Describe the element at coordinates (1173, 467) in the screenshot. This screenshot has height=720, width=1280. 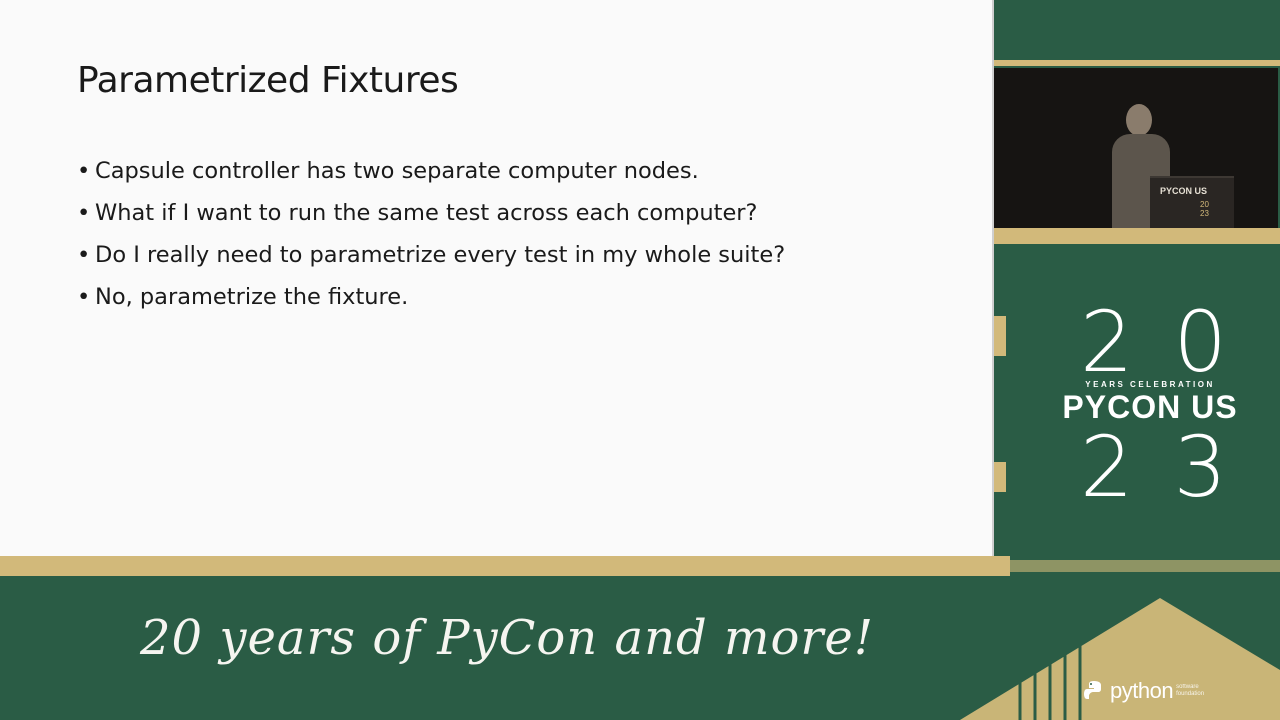
I see `brand-year-bottom: 23` at that location.